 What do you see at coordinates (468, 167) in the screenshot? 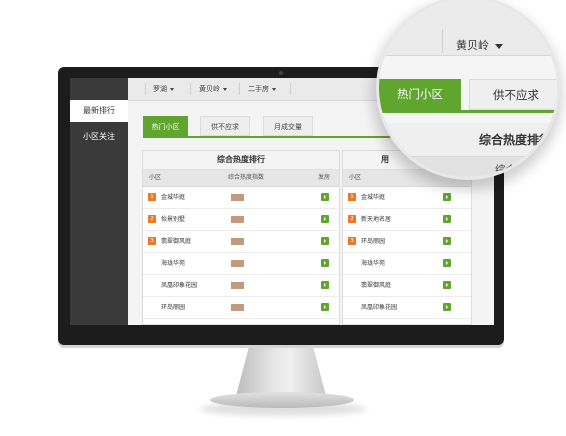
I see `magnified-column-header: 综合热度指` at bounding box center [468, 167].